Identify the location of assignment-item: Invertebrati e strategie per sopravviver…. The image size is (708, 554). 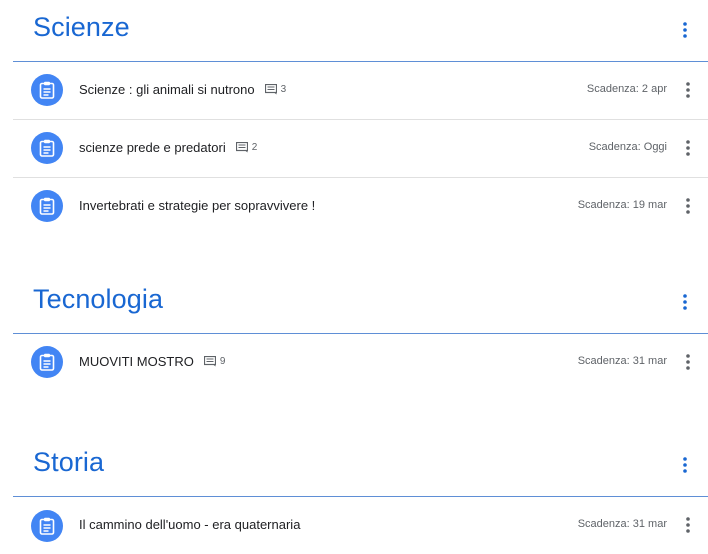
(360, 206).